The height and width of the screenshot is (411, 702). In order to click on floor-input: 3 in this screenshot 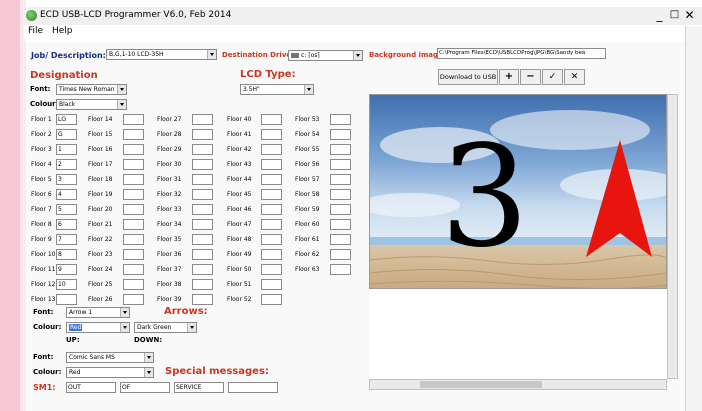, I will do `click(66, 179)`.